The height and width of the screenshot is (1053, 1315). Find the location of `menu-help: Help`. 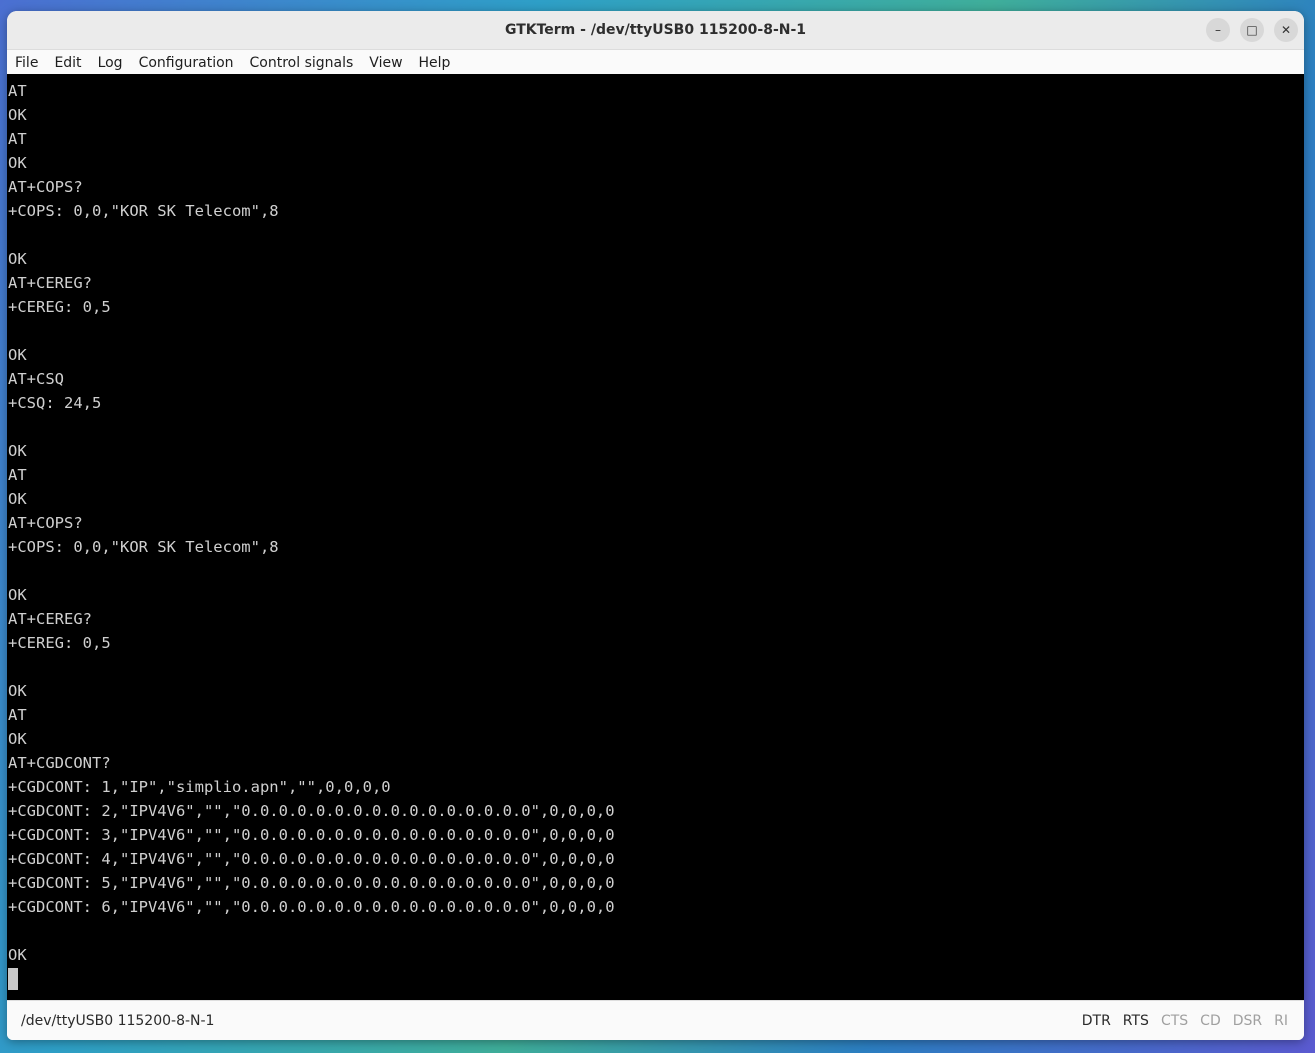

menu-help: Help is located at coordinates (435, 63).